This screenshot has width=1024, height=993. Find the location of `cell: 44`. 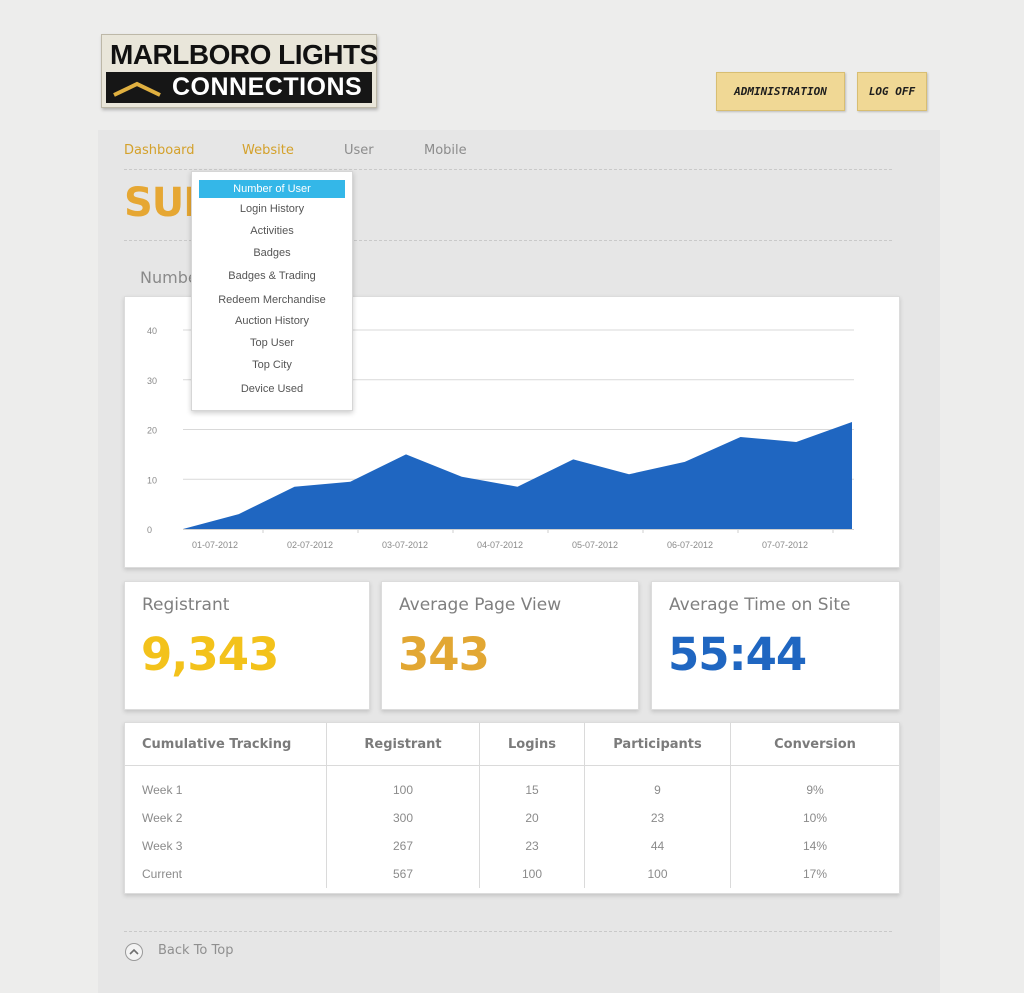

cell: 44 is located at coordinates (657, 846).